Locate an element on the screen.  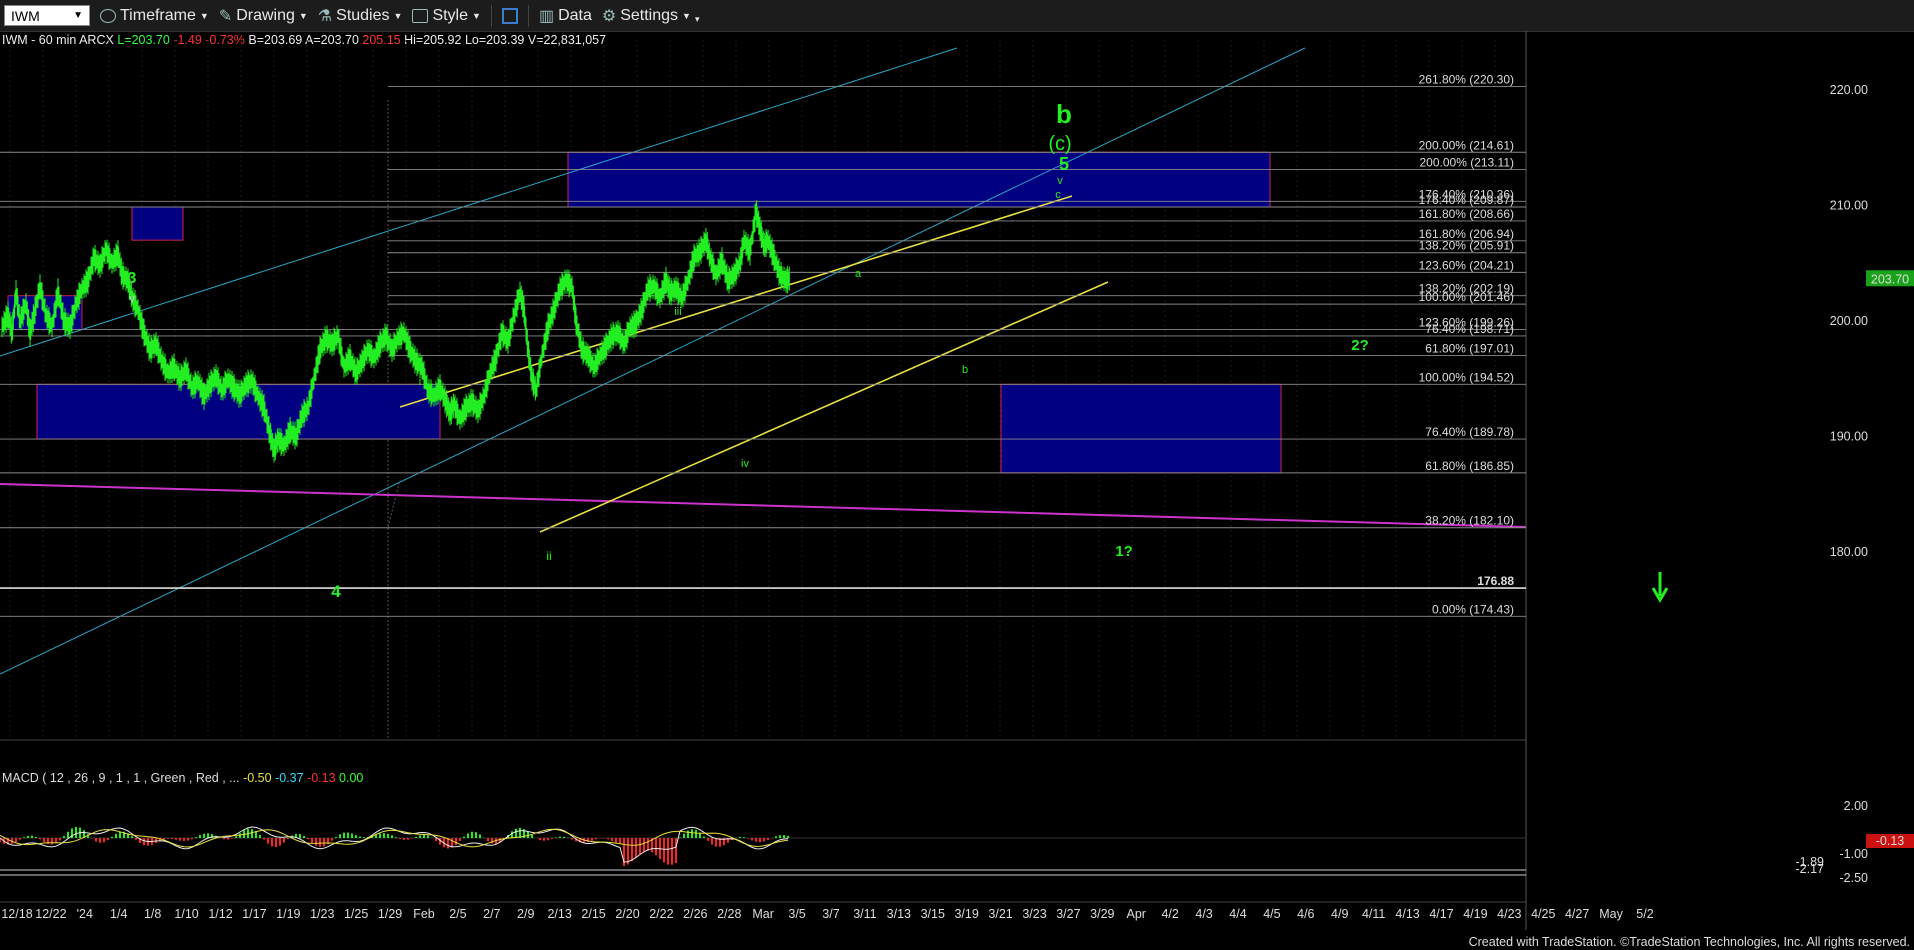
fib-label: 61.80% (186.85) is located at coordinates (1469, 466).